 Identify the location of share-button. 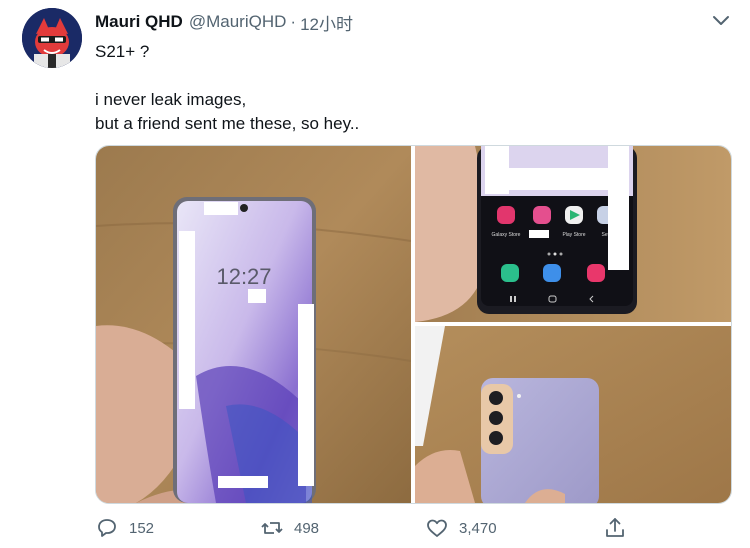
(615, 528).